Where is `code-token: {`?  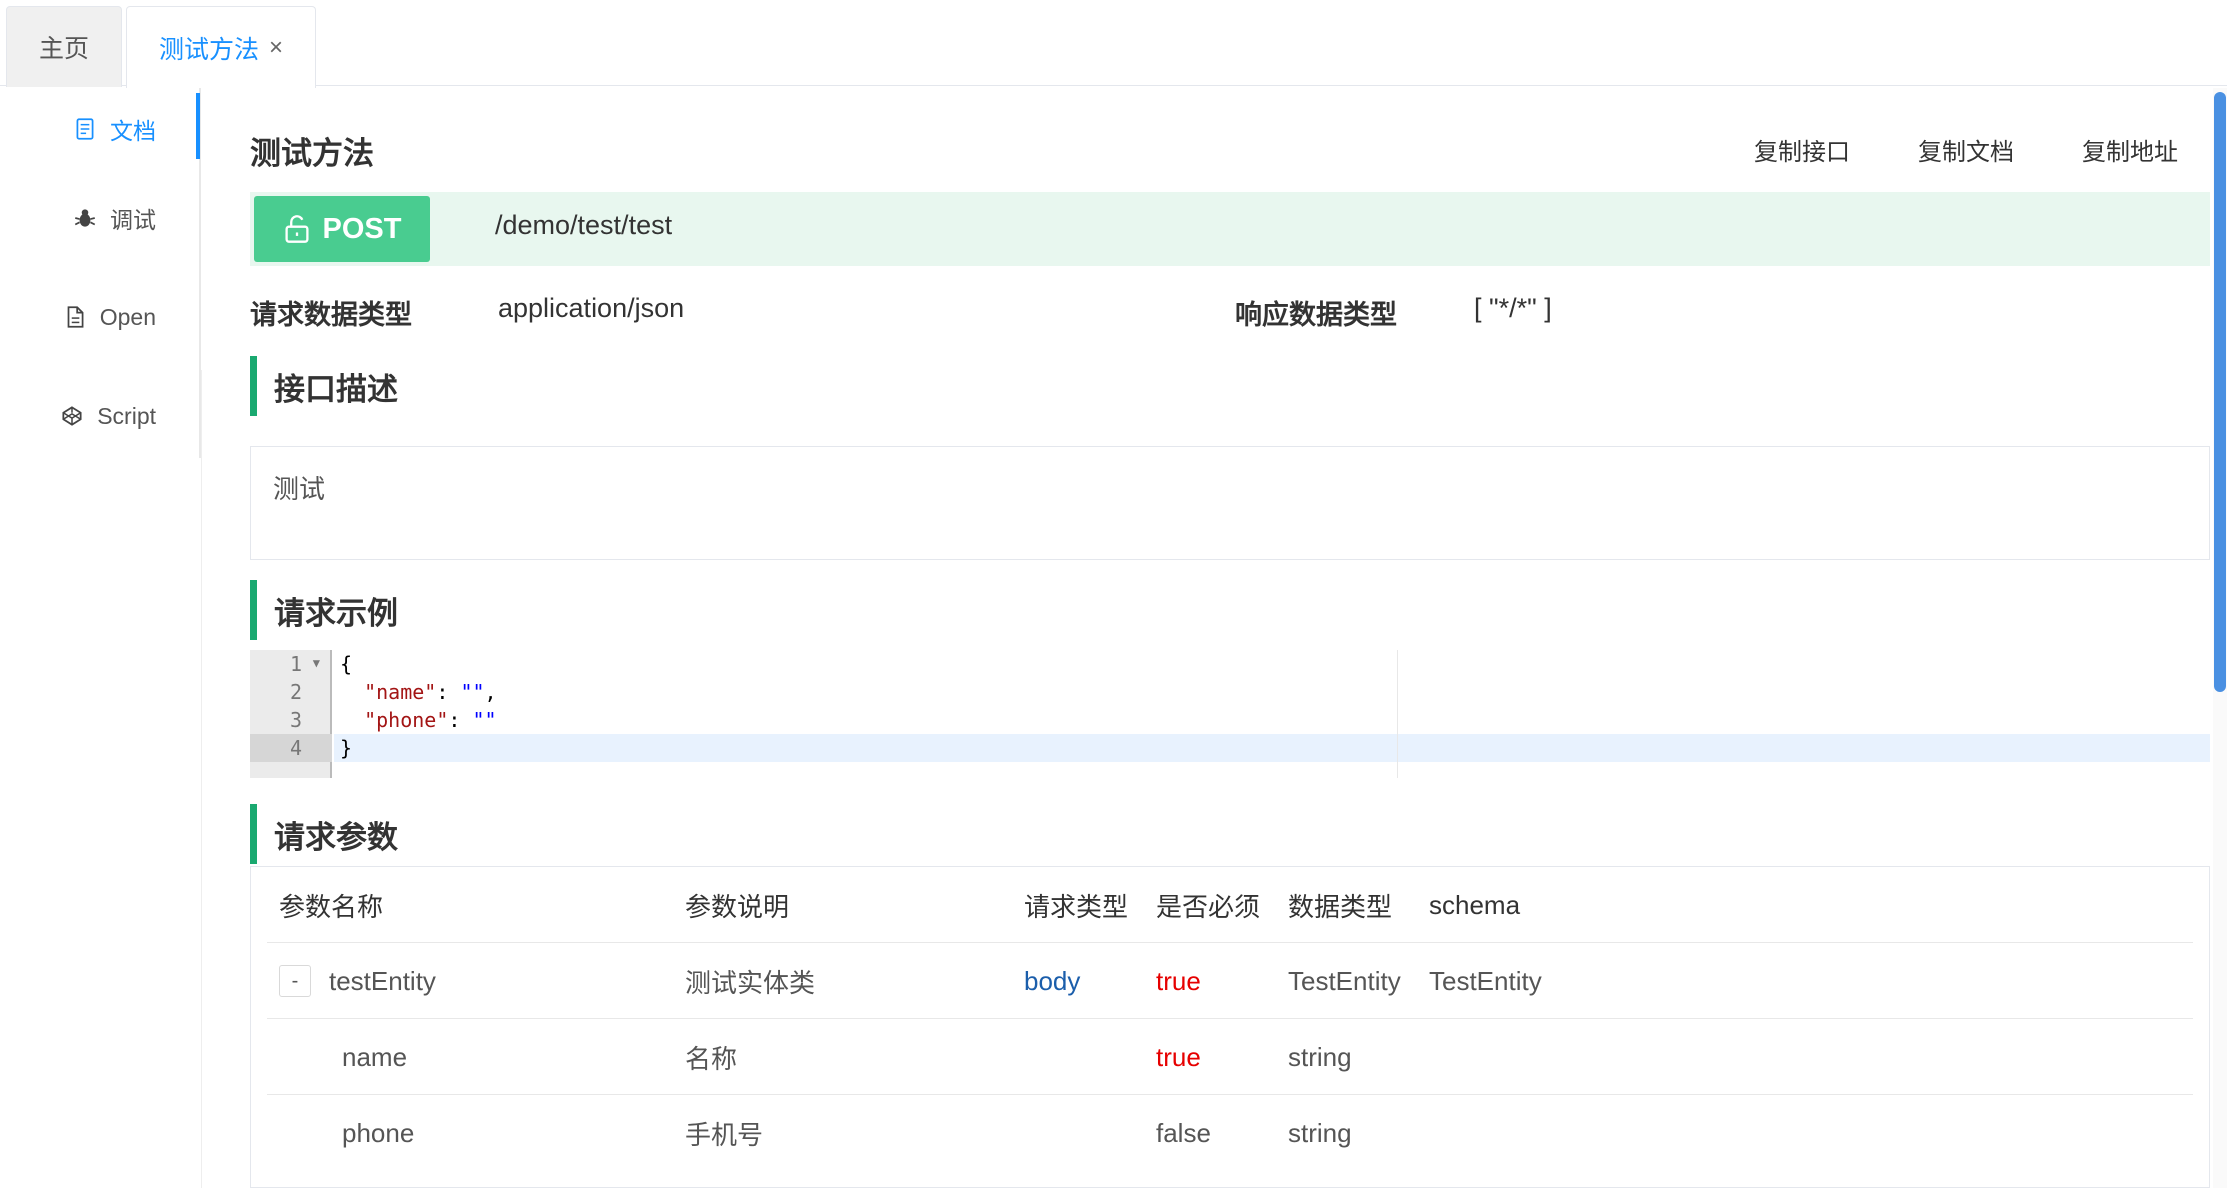 code-token: { is located at coordinates (346, 664).